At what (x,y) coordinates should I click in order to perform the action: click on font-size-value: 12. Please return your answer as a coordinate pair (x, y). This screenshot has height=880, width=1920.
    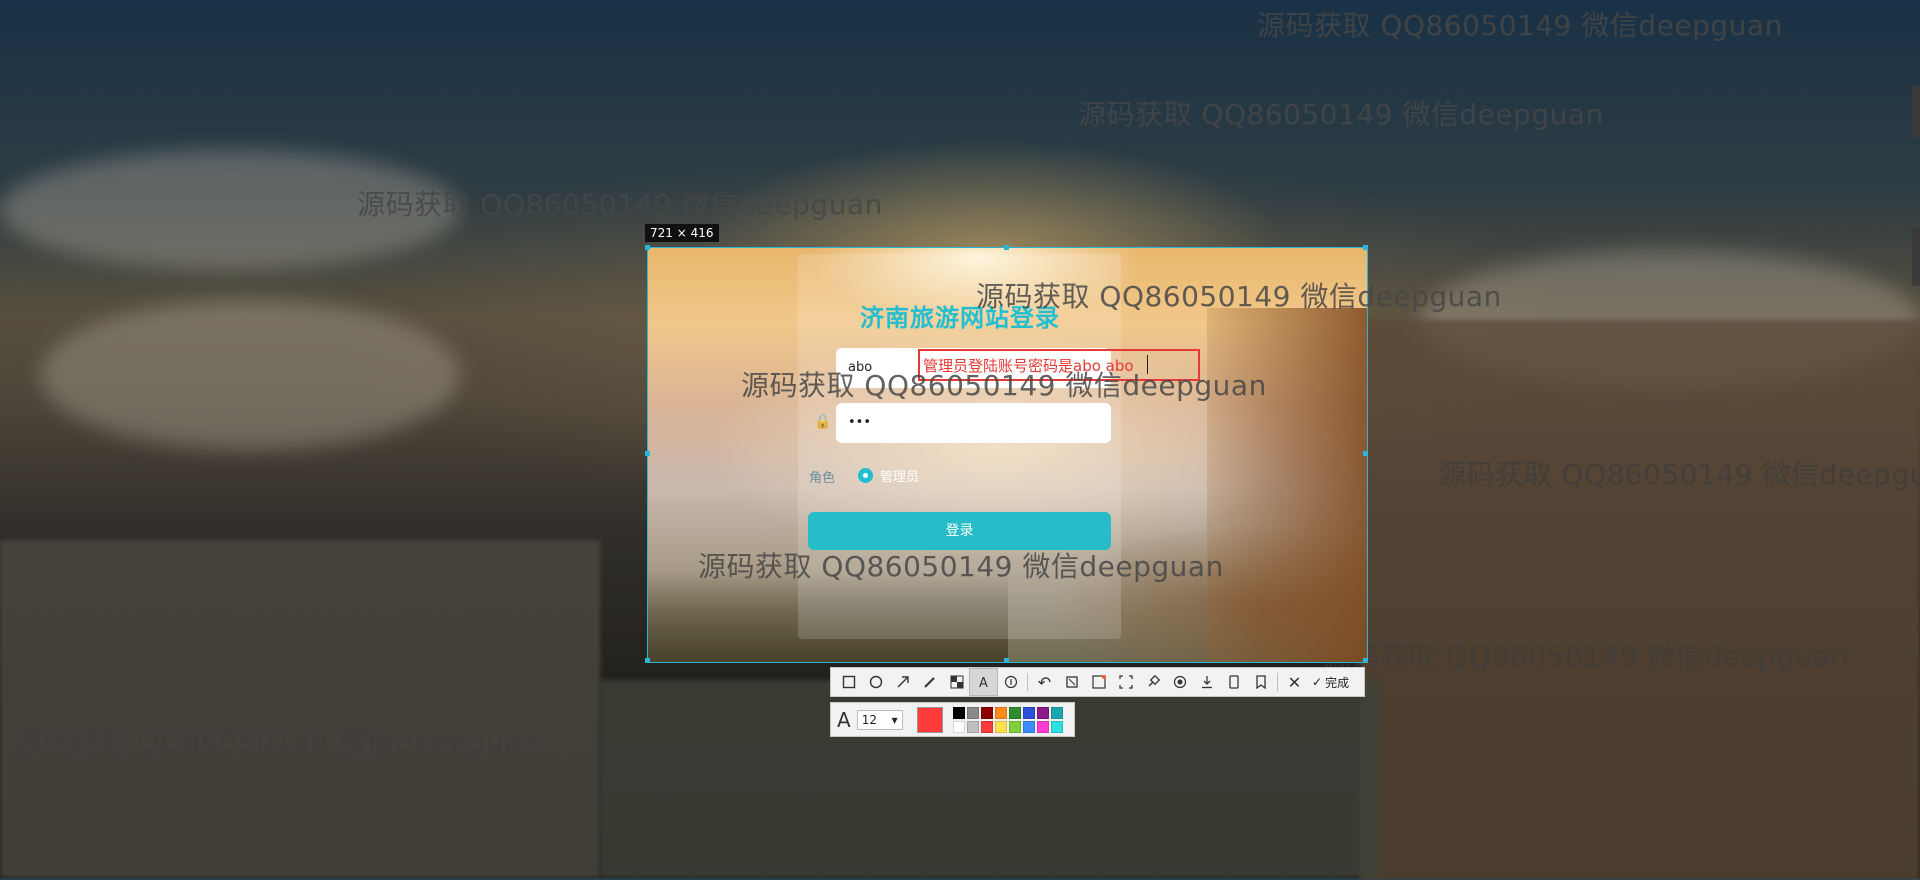
    Looking at the image, I should click on (869, 719).